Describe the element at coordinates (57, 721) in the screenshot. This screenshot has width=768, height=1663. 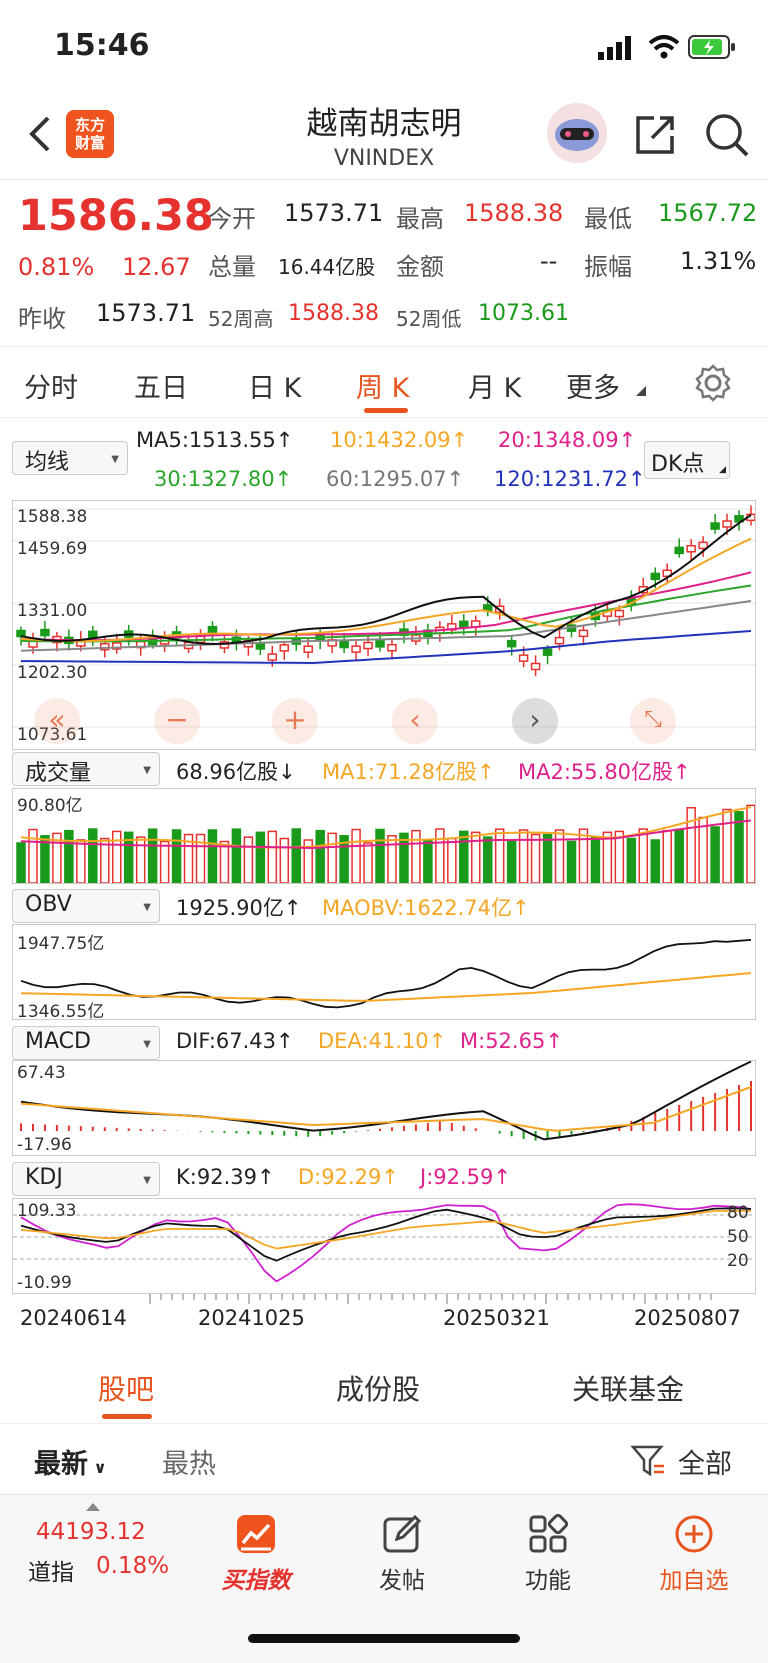
I see `scroll-left-fast-button: «` at that location.